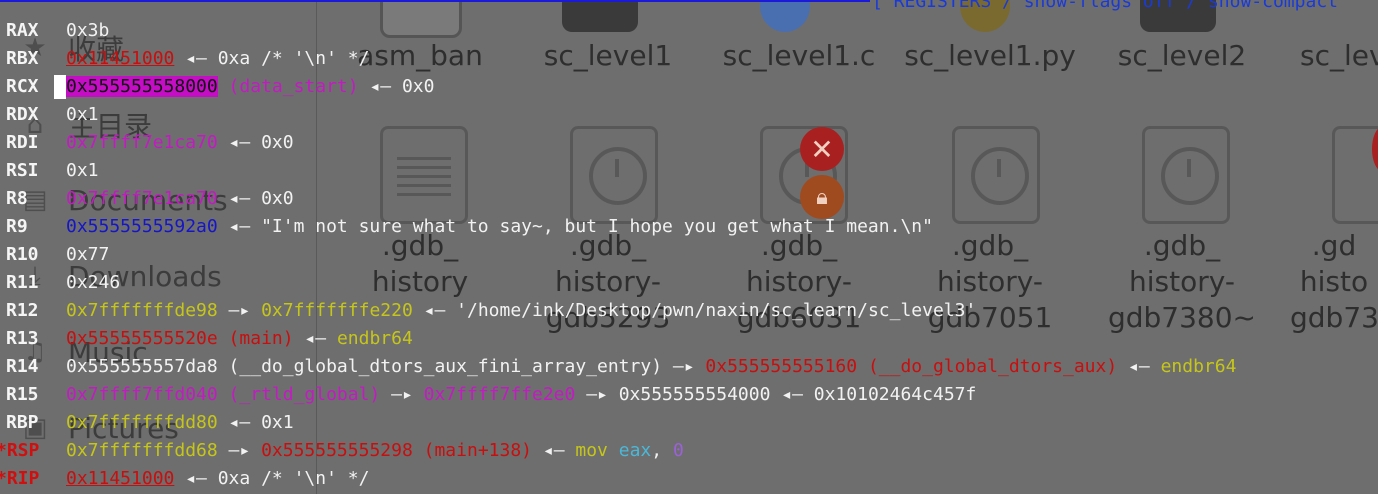  What do you see at coordinates (337, 310) in the screenshot?
I see `register-value-part: 0x7fffffffe220` at bounding box center [337, 310].